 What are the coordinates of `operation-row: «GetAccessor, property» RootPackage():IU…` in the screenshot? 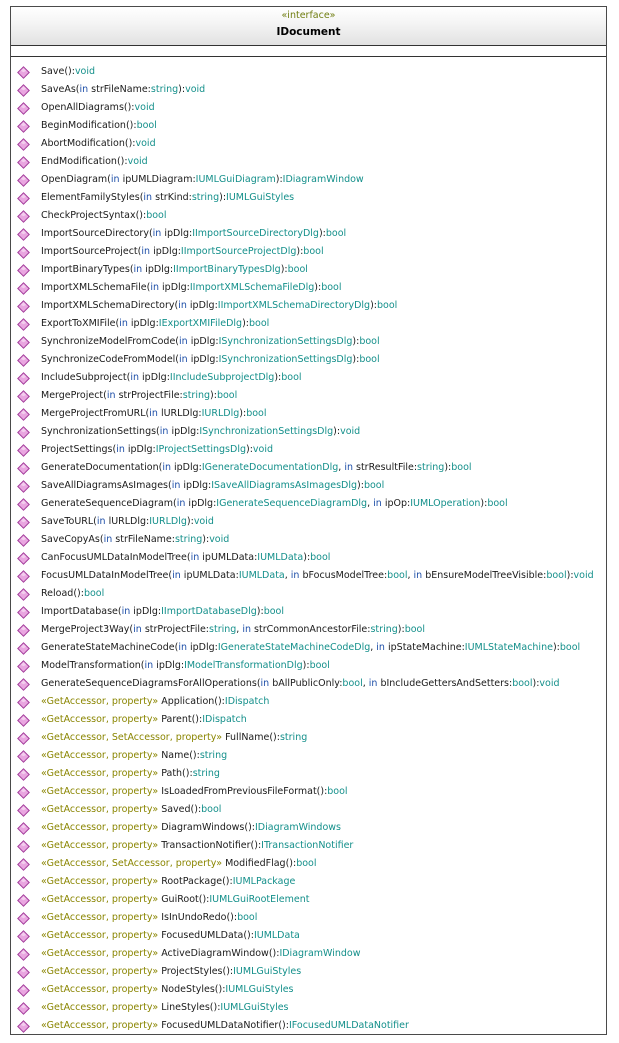 It's located at (311, 882).